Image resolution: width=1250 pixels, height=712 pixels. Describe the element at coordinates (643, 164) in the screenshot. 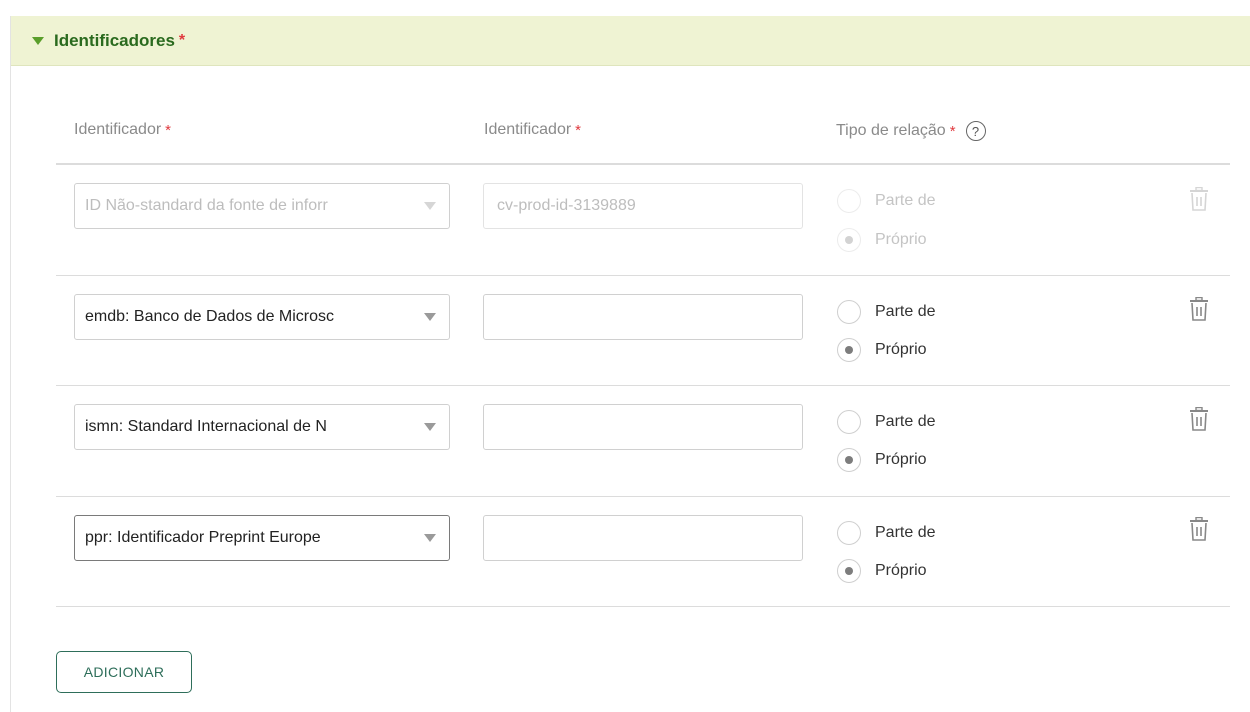

I see `table-header-divider` at that location.